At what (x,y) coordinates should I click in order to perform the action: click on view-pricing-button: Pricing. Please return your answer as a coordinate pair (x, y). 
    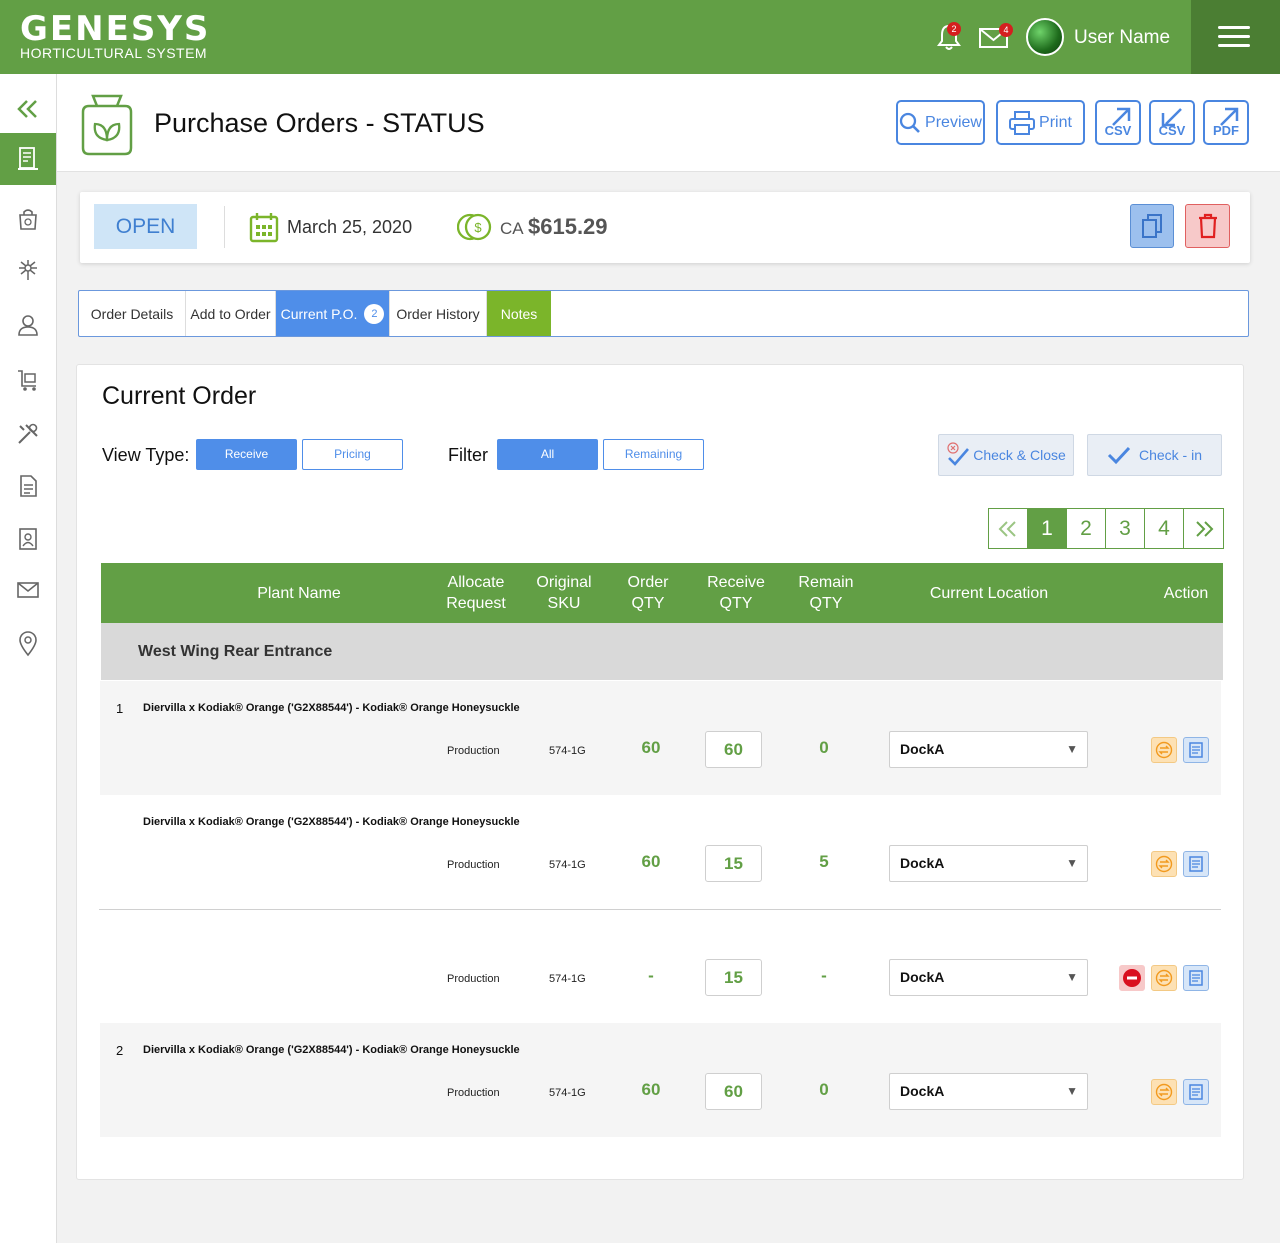
    Looking at the image, I should click on (352, 454).